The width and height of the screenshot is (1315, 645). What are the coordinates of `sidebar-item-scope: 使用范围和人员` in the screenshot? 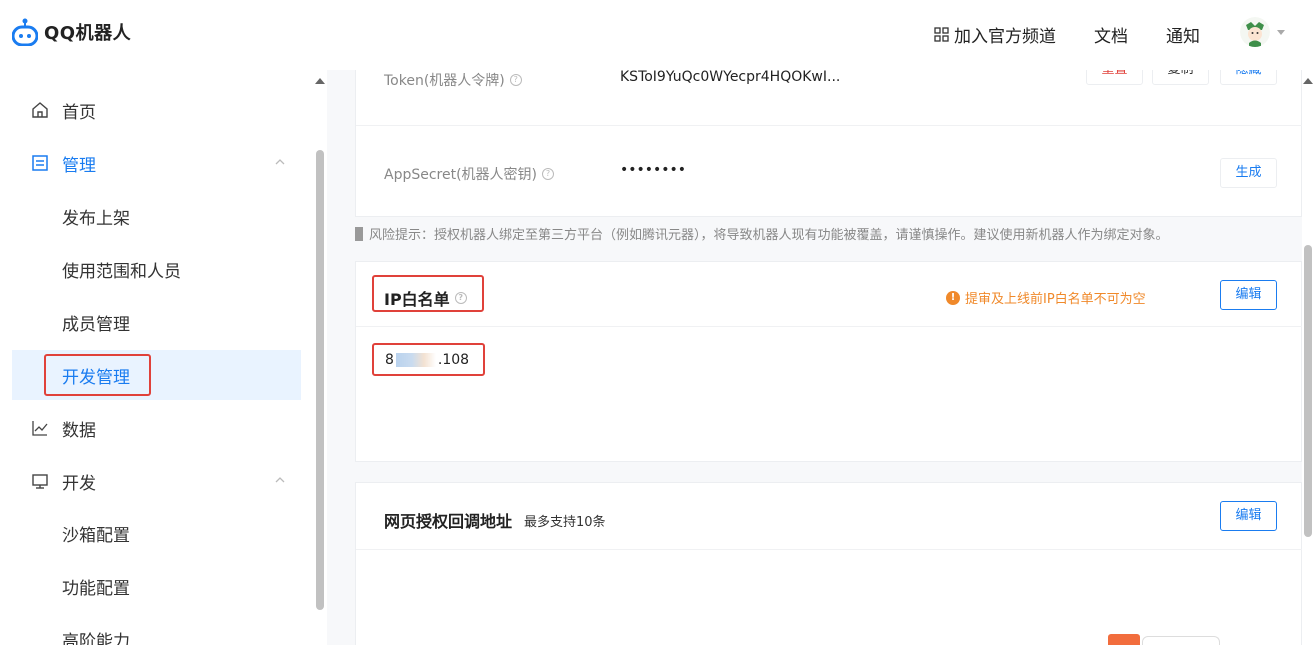 It's located at (156, 269).